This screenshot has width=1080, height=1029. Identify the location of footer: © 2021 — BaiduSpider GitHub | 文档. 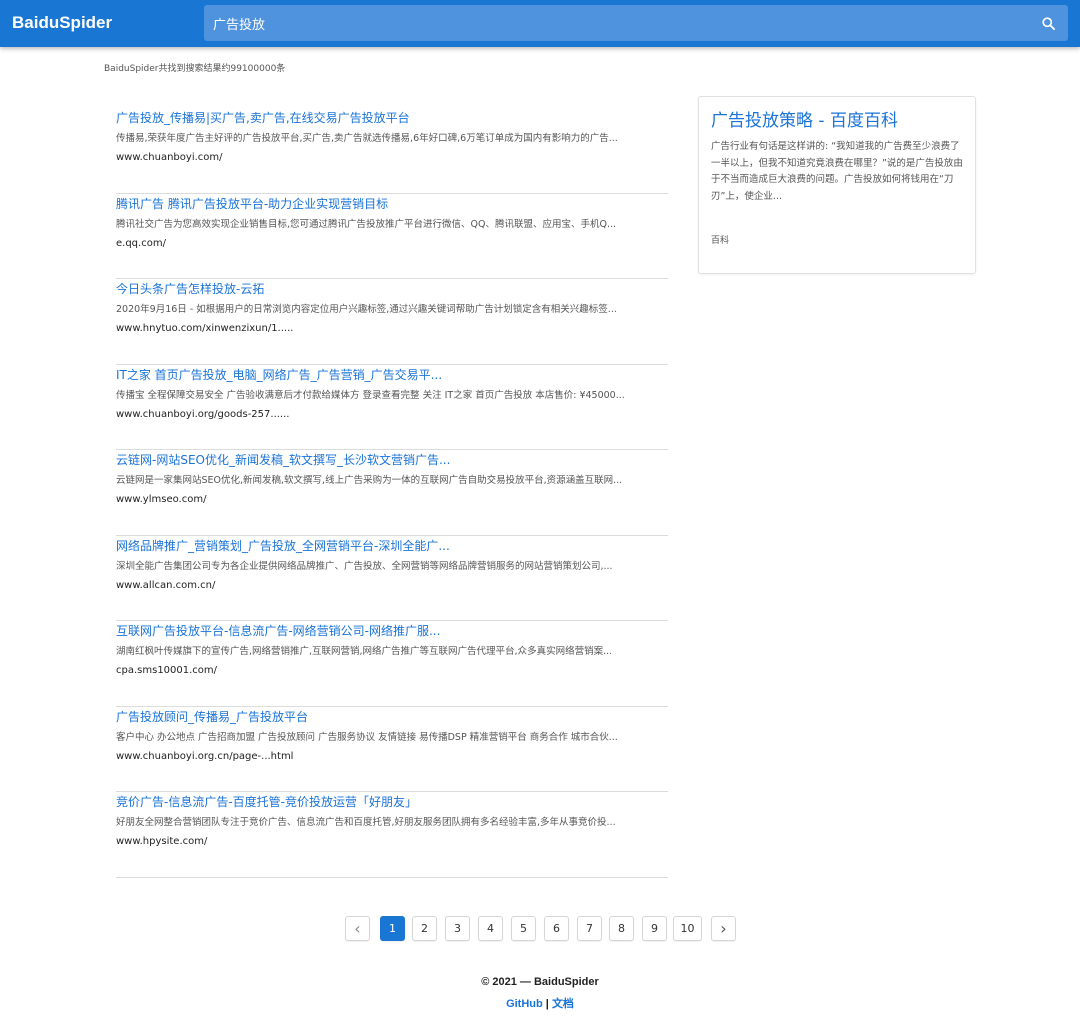
(540, 993).